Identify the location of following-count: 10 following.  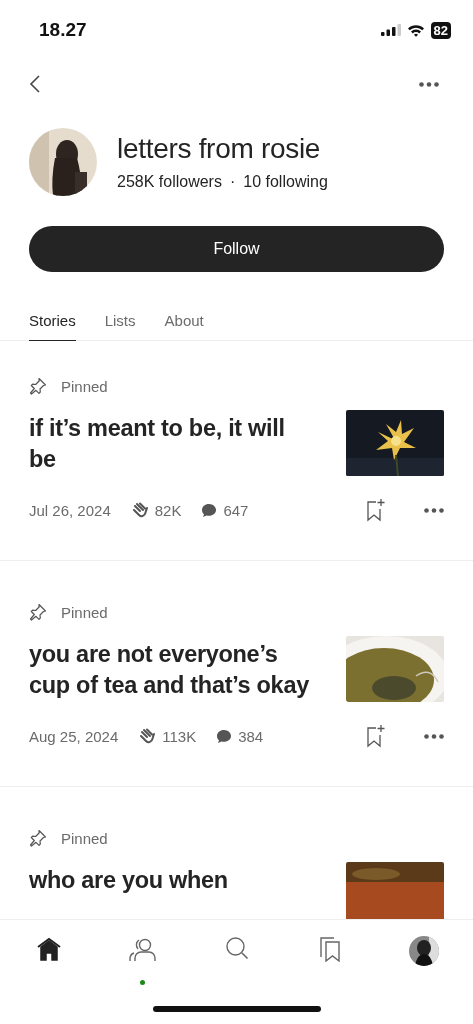
(285, 182).